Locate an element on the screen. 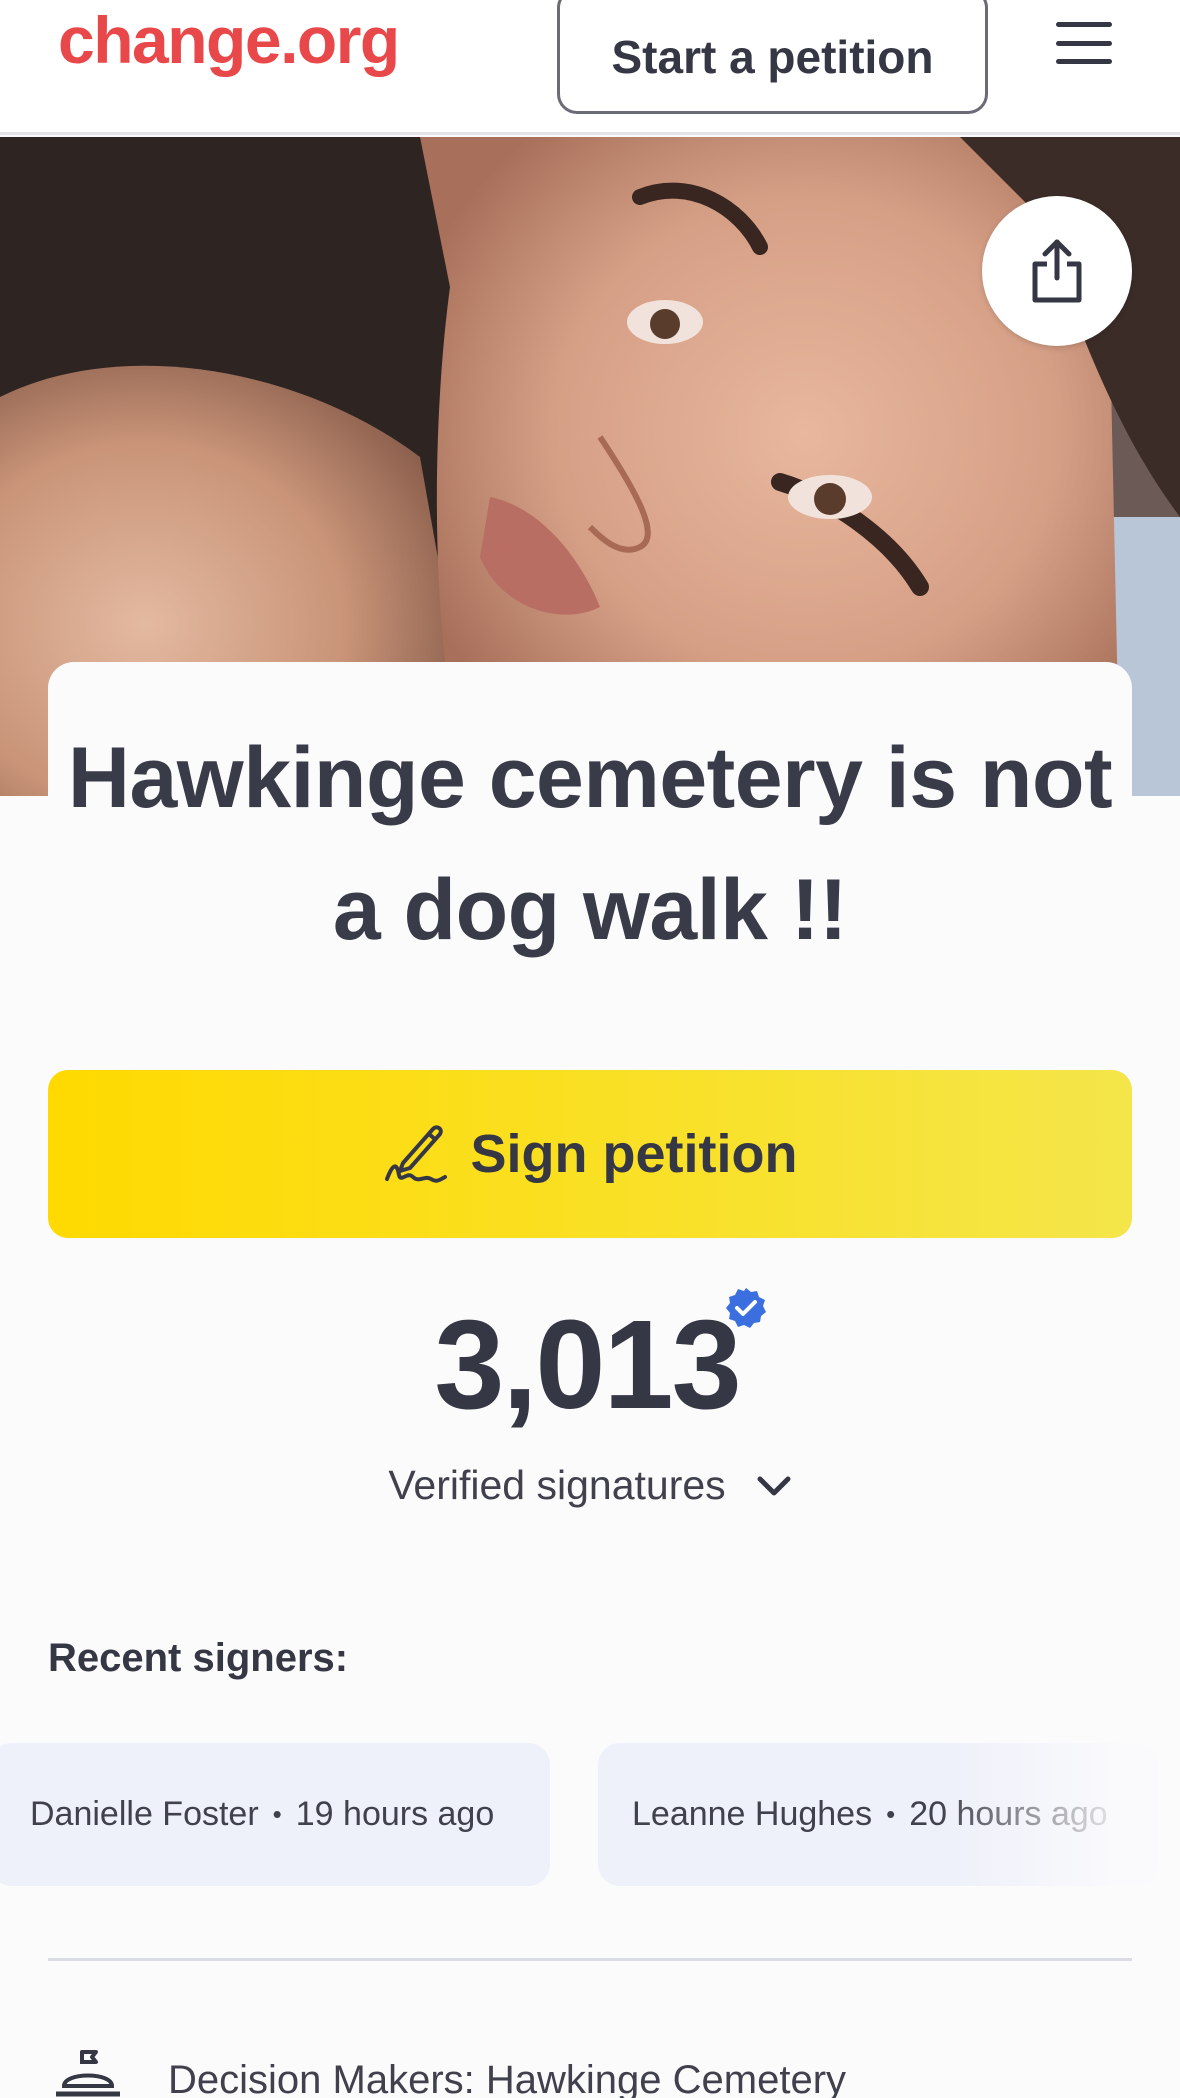  signer-name: Danielle Foster is located at coordinates (144, 1814).